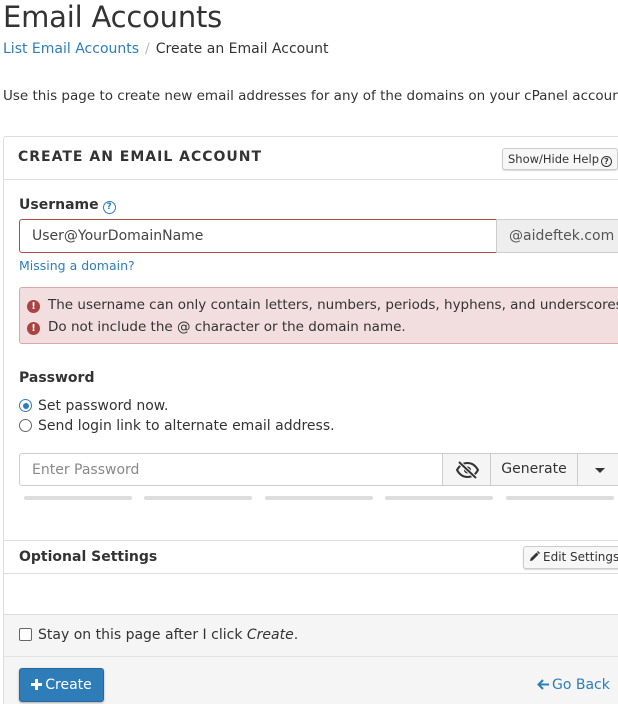 The width and height of the screenshot is (618, 704). Describe the element at coordinates (71, 49) in the screenshot. I see `breadcrumb-link-list-email-accounts: List Email Accounts` at that location.